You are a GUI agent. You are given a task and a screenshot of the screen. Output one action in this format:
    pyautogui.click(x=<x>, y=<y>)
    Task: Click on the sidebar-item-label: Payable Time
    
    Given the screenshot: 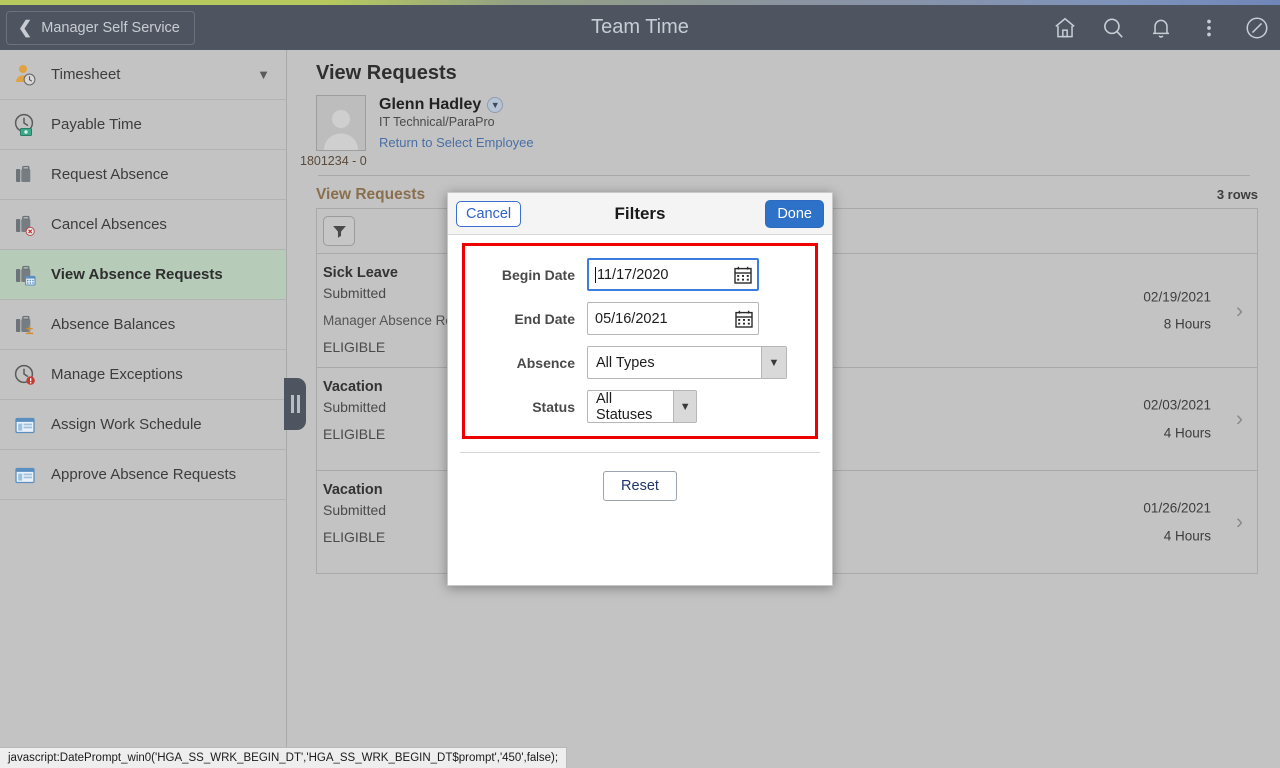 What is the action you would take?
    pyautogui.click(x=96, y=124)
    